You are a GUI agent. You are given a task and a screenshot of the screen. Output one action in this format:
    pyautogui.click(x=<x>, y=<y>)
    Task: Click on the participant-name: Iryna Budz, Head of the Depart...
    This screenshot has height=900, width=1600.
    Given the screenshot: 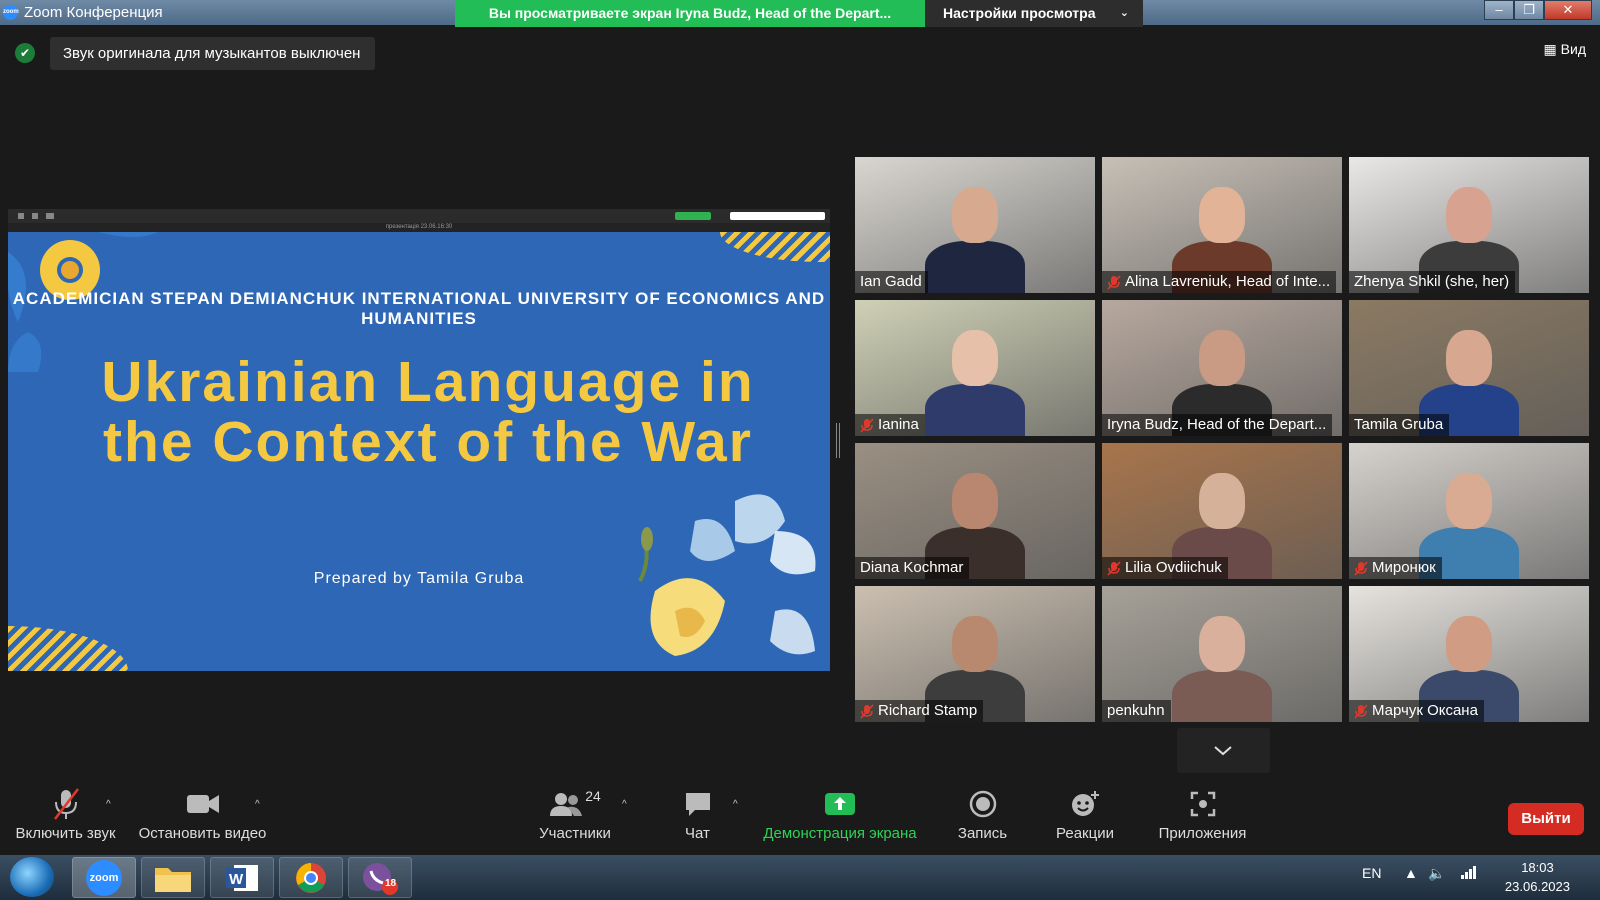 What is the action you would take?
    pyautogui.click(x=1217, y=424)
    